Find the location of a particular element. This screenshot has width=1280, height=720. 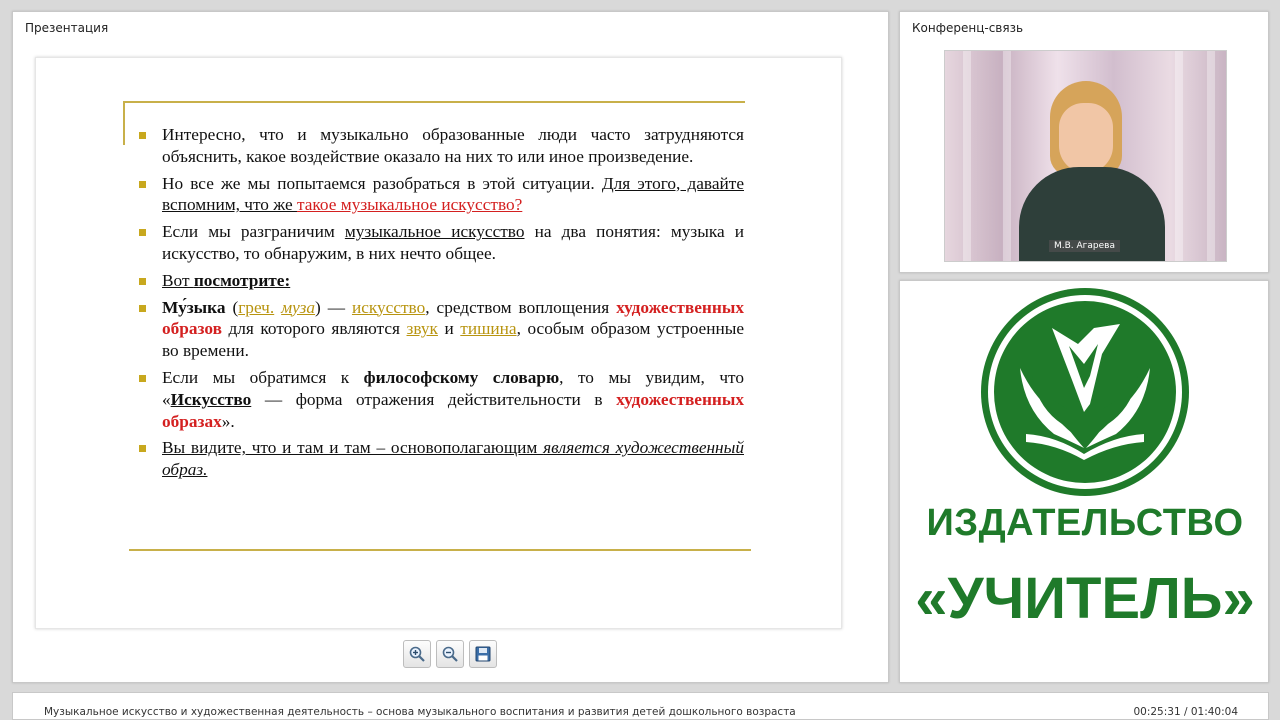

slide-text-run: , средством воплощения is located at coordinates (521, 307).